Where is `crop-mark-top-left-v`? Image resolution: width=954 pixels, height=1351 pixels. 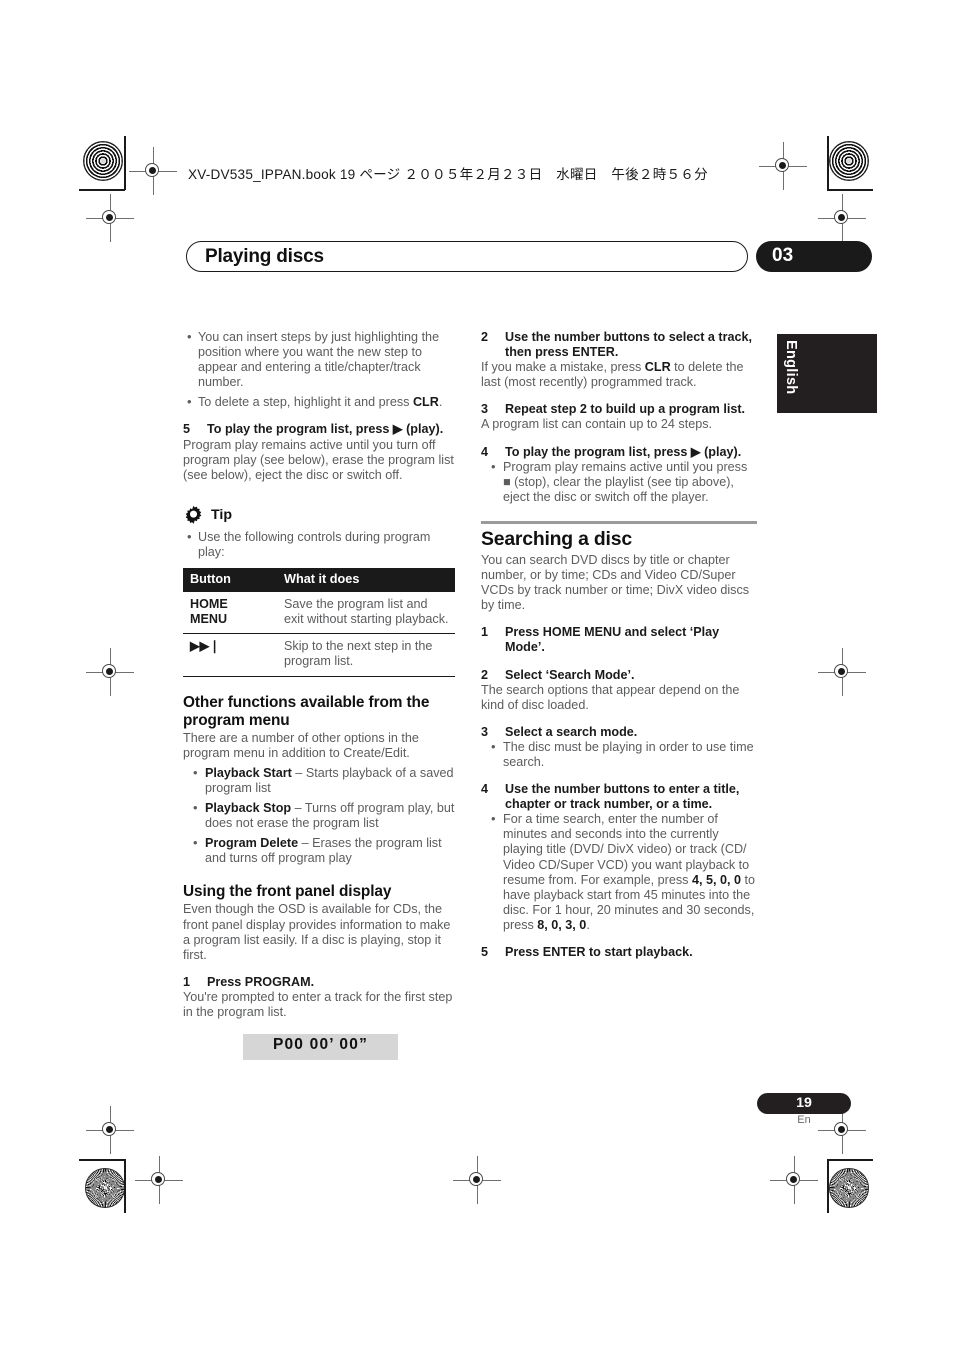 crop-mark-top-left-v is located at coordinates (125, 163).